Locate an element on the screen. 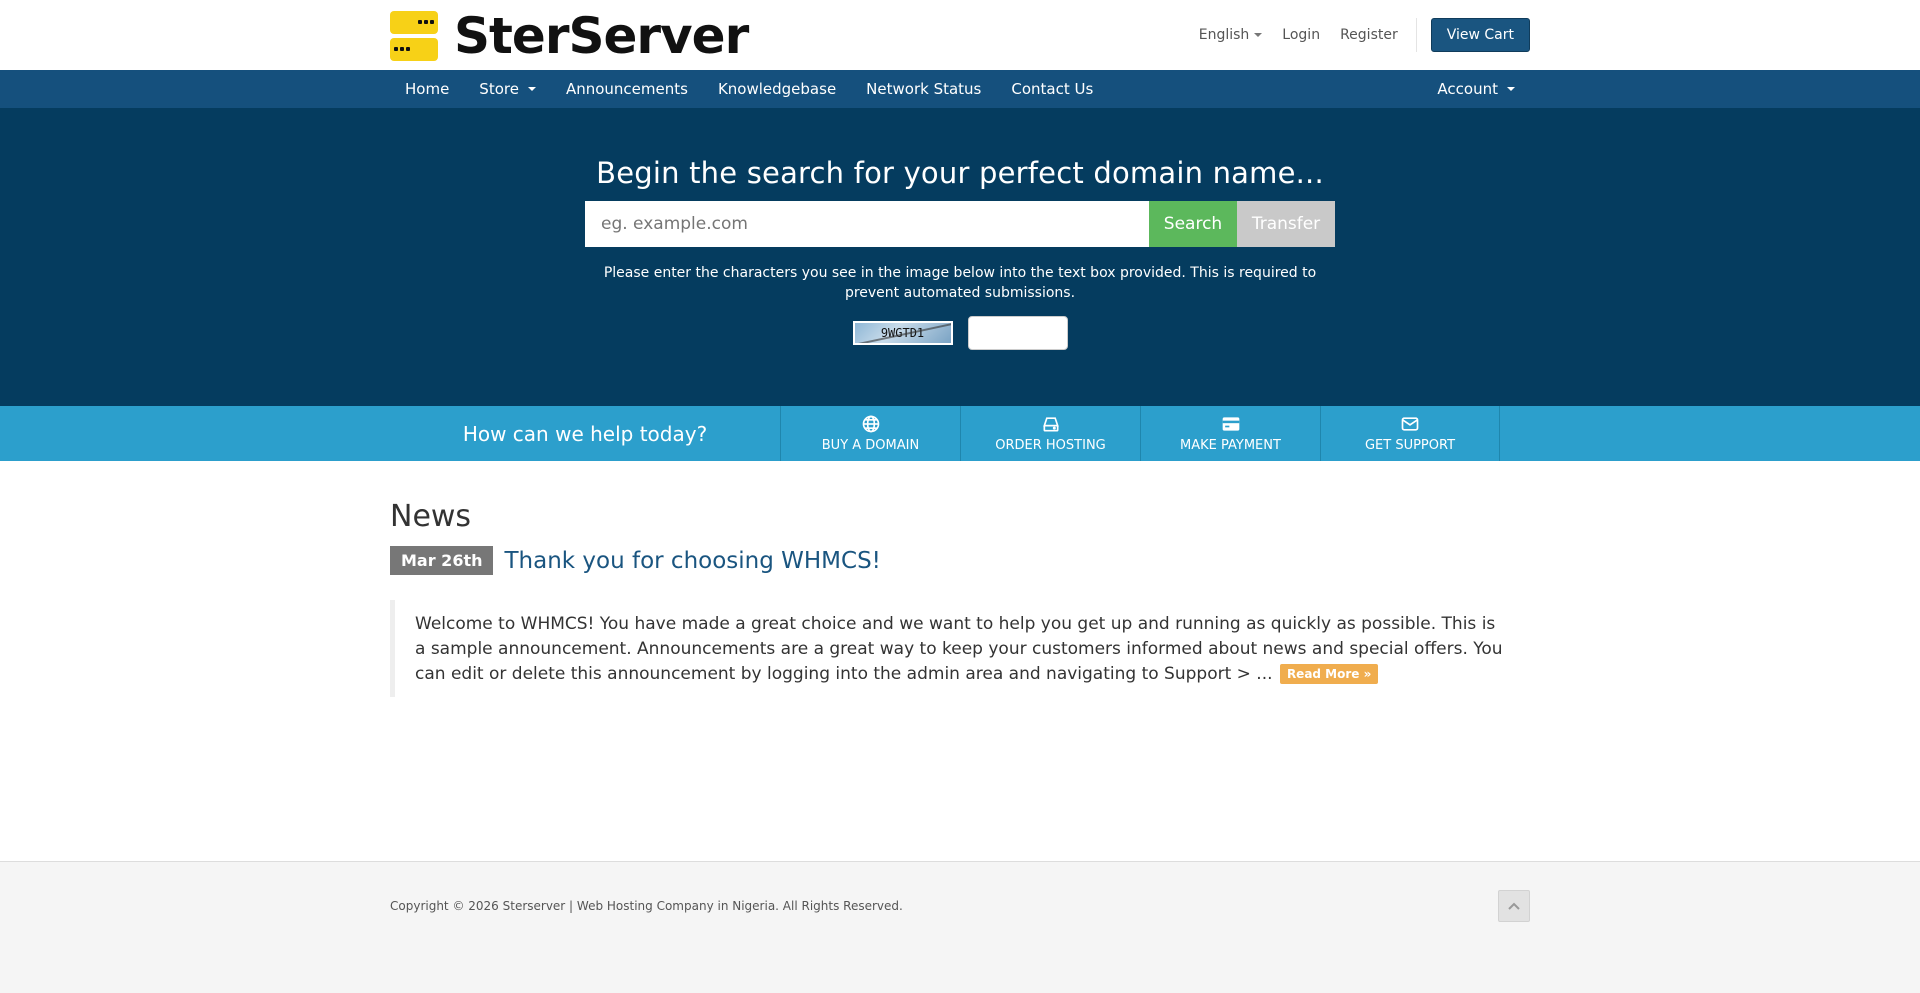 The width and height of the screenshot is (1920, 993). nav-announcements: Announcements is located at coordinates (627, 89).